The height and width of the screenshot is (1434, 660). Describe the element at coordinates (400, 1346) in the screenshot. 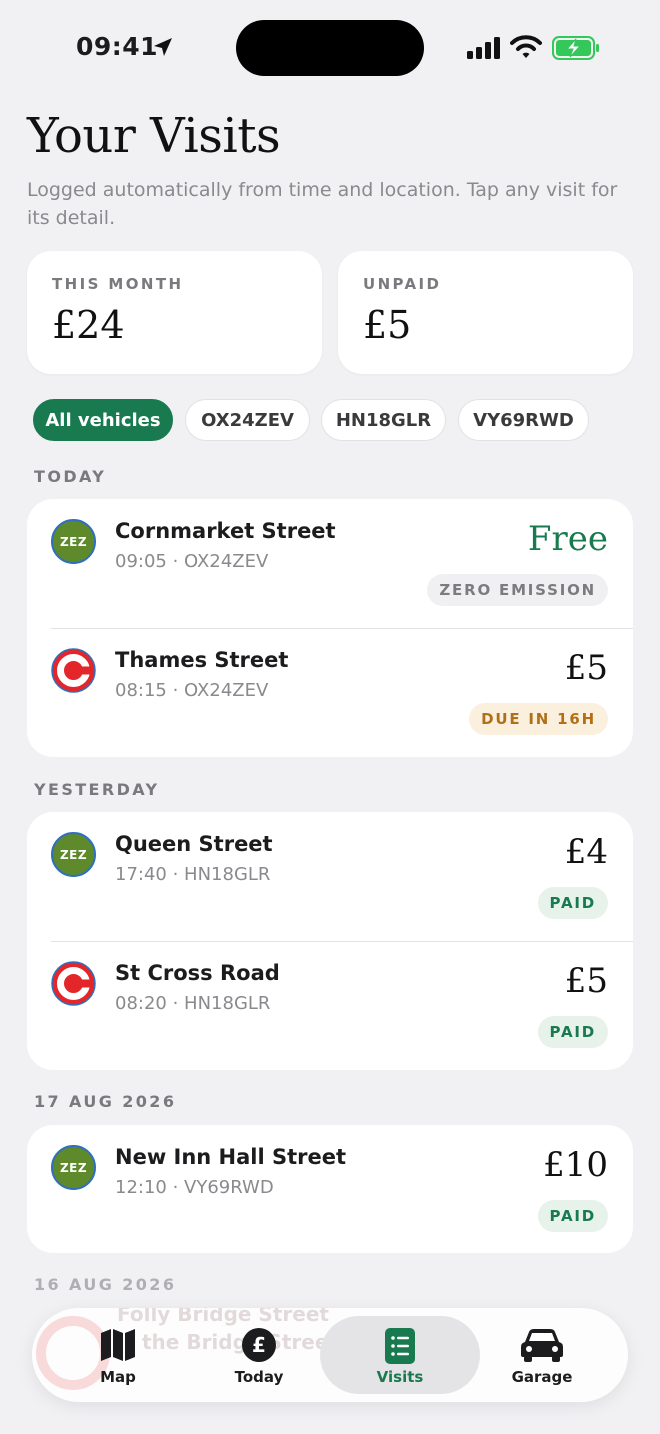

I see `list-icon` at that location.